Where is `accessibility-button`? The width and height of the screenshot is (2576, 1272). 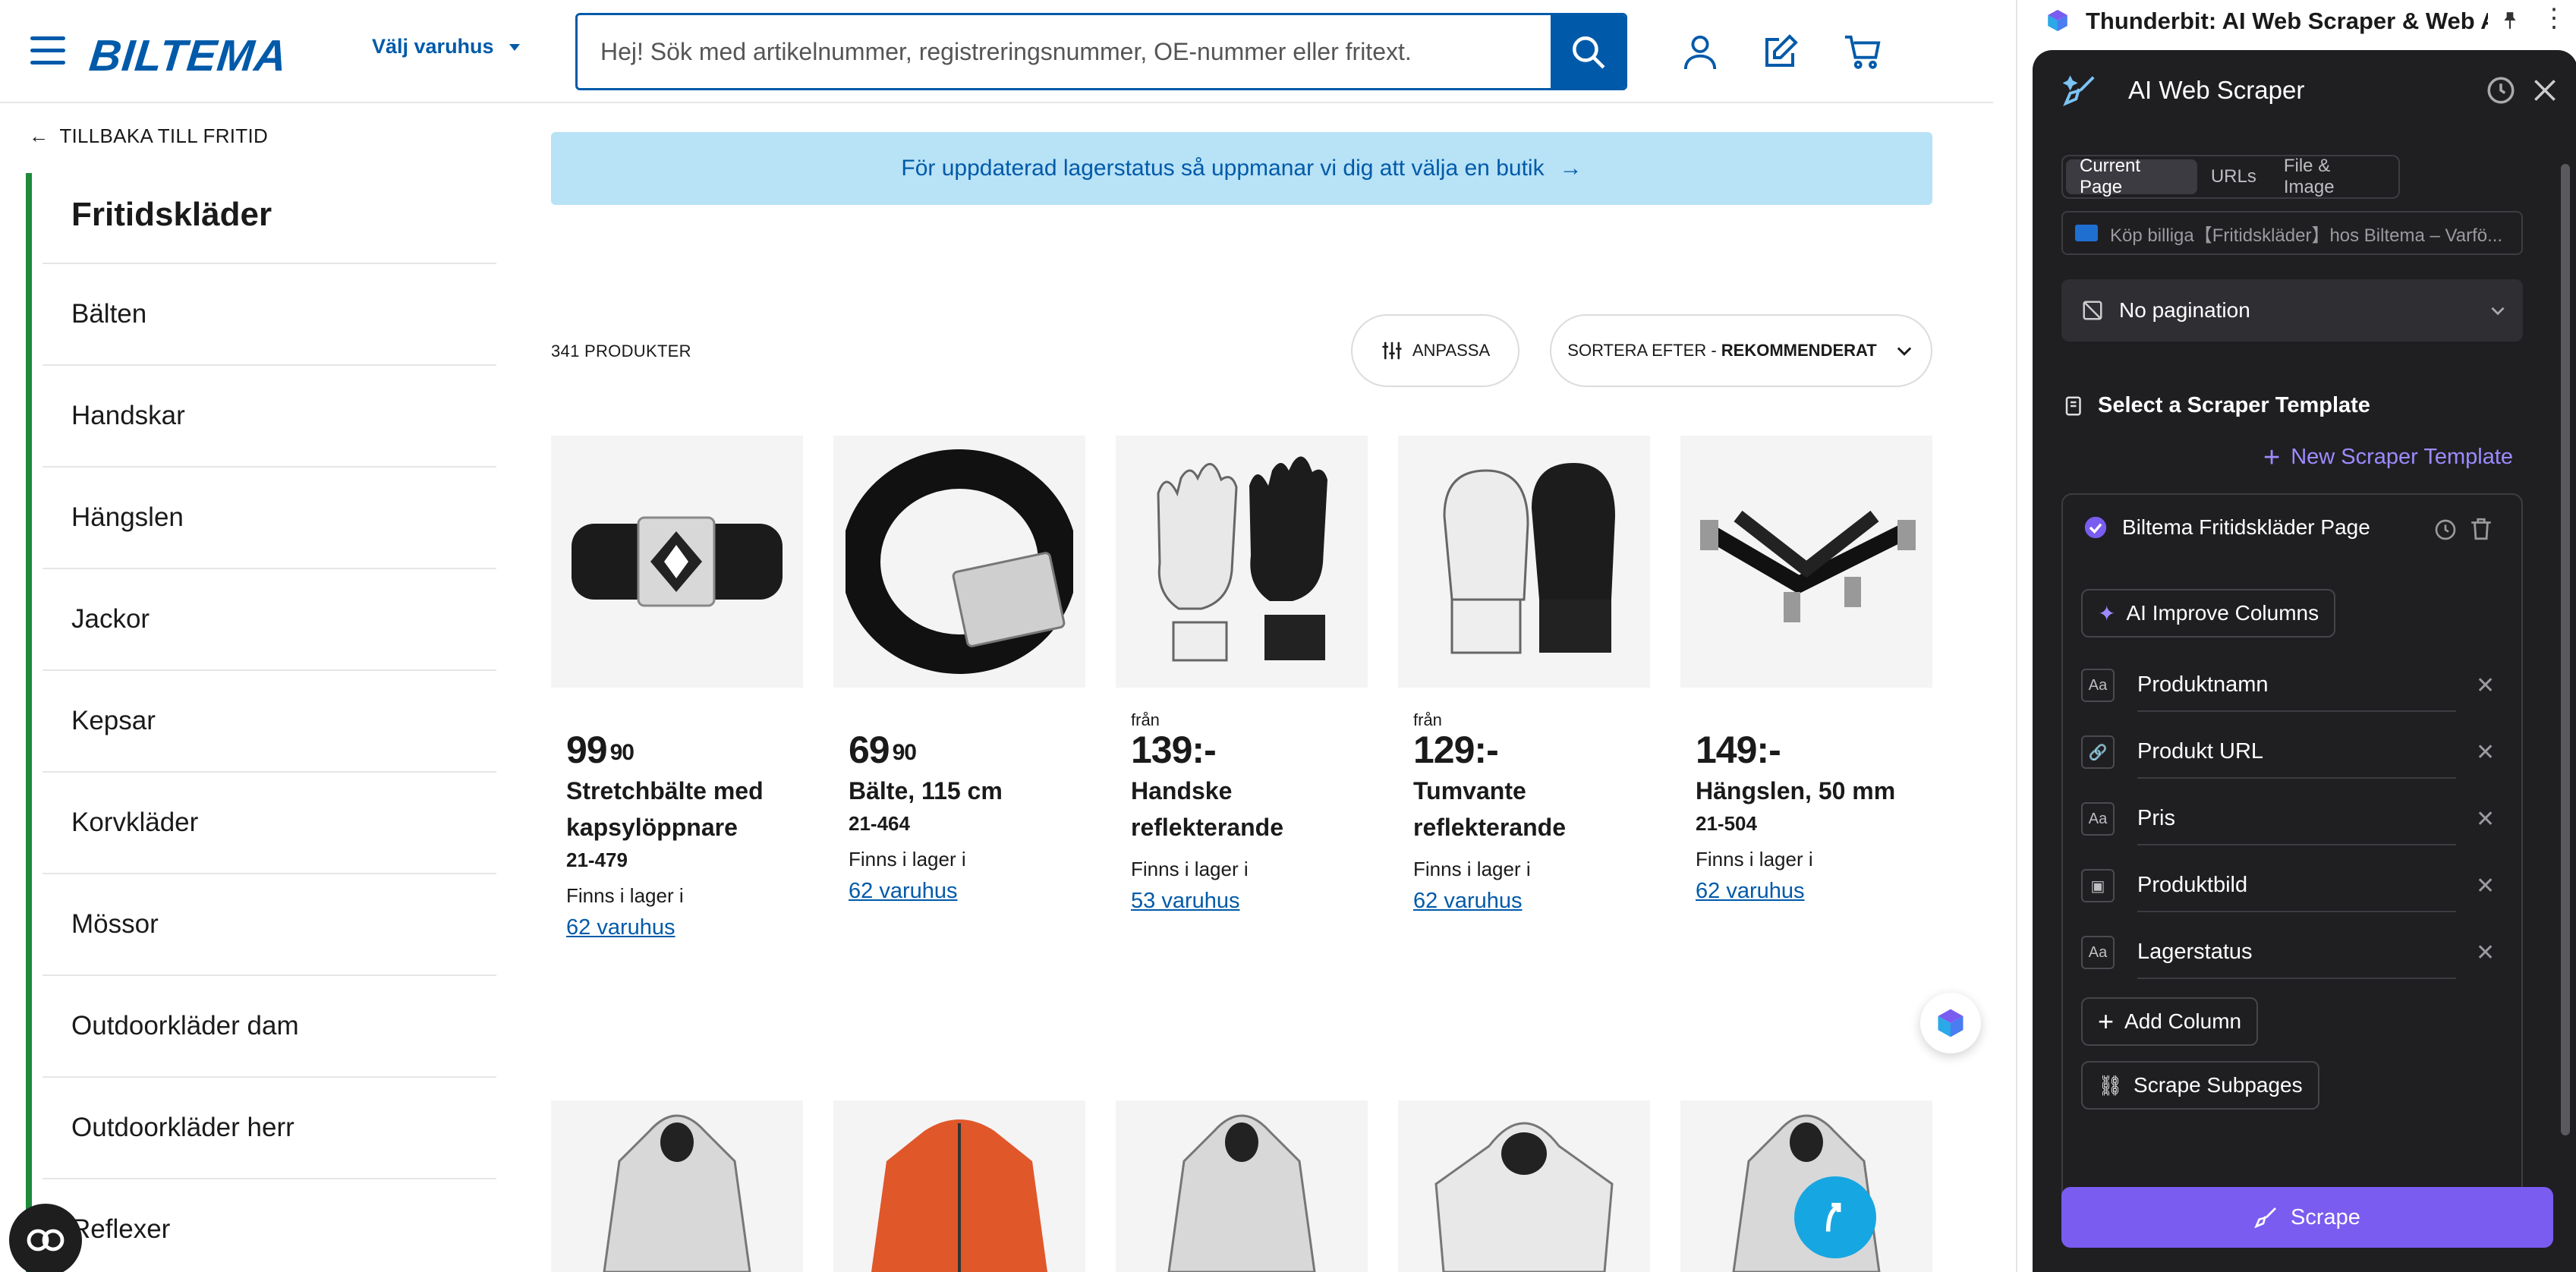 accessibility-button is located at coordinates (45, 1238).